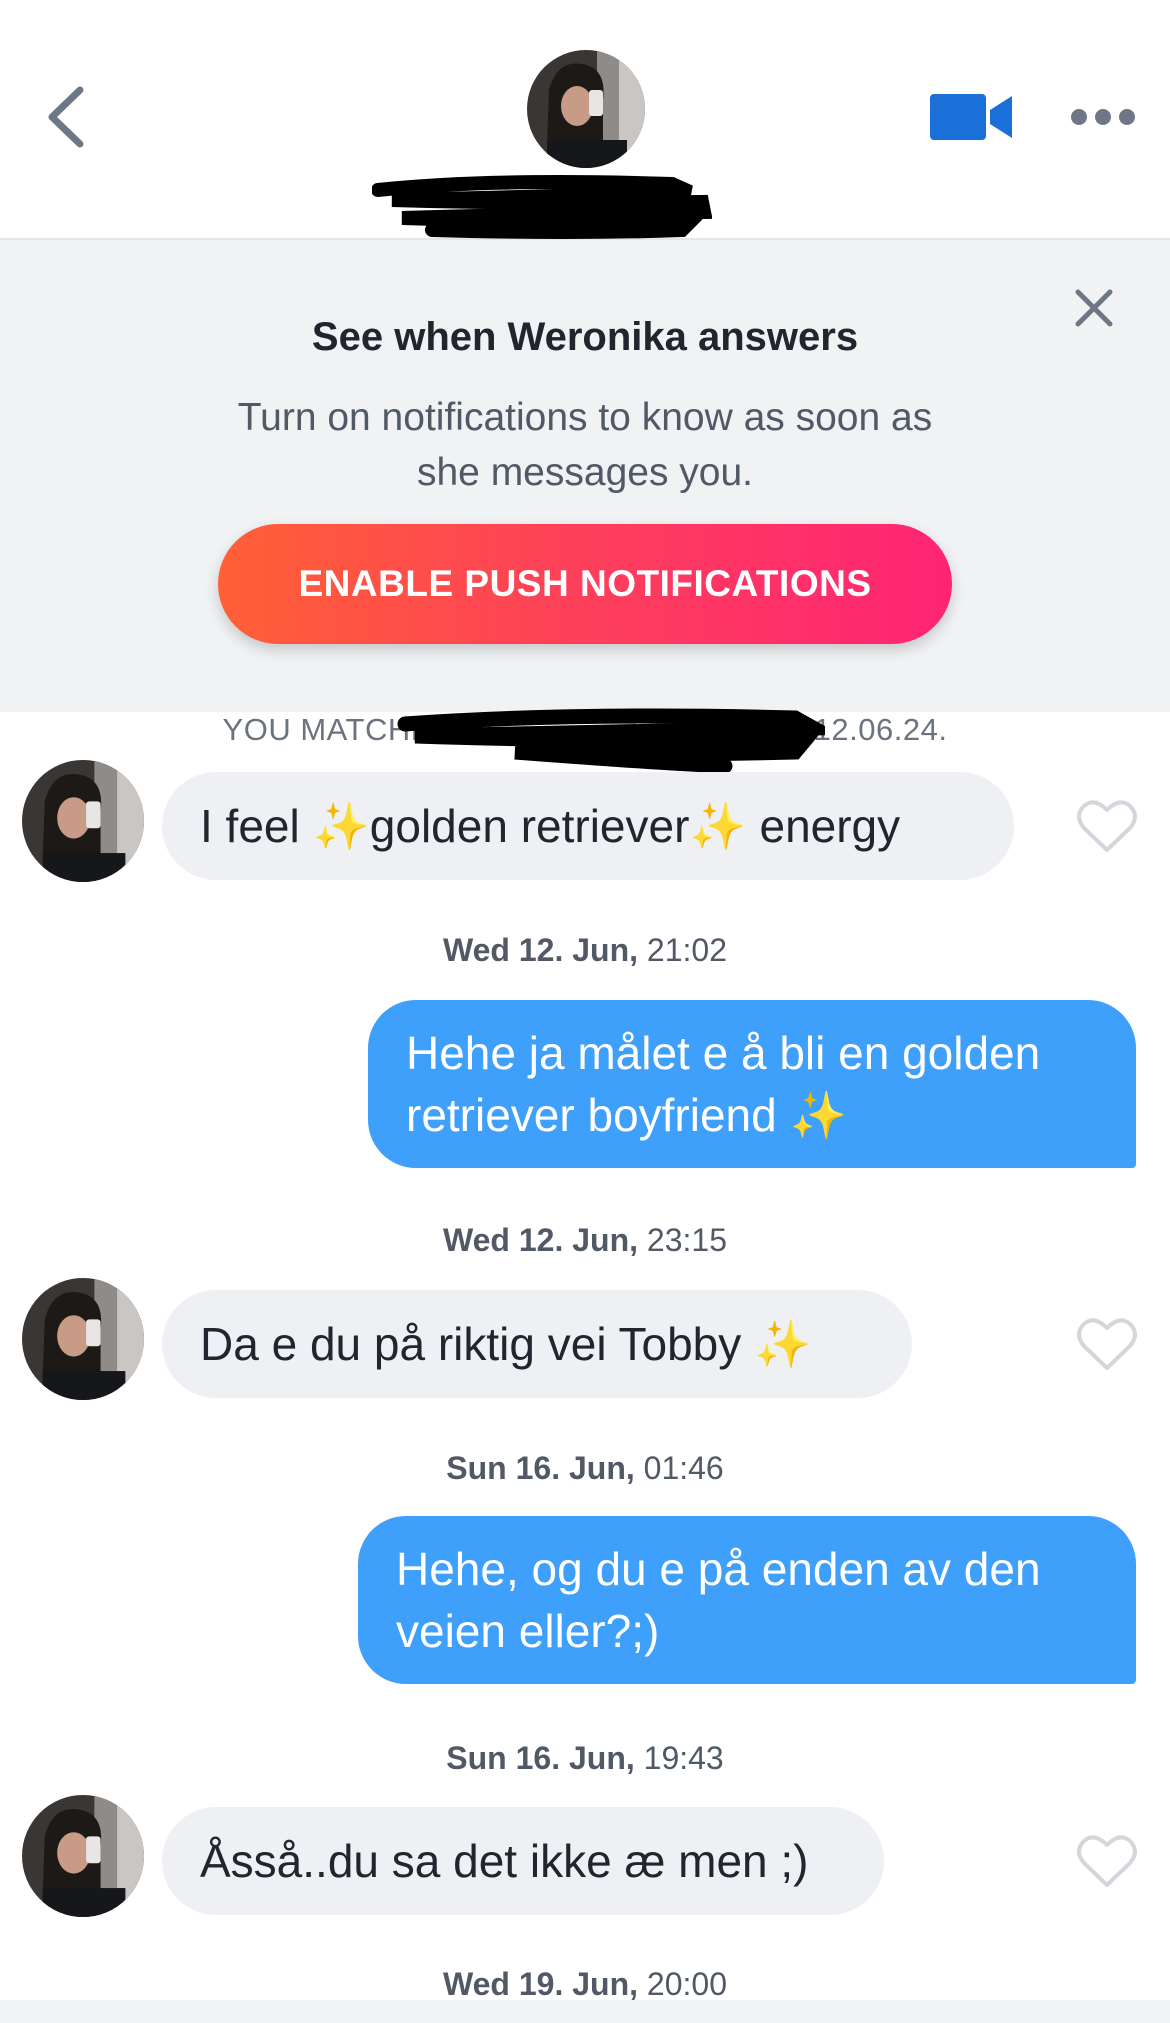  What do you see at coordinates (504, 1861) in the screenshot?
I see `message-text: Åsså..du sa det ikke æ men ;)` at bounding box center [504, 1861].